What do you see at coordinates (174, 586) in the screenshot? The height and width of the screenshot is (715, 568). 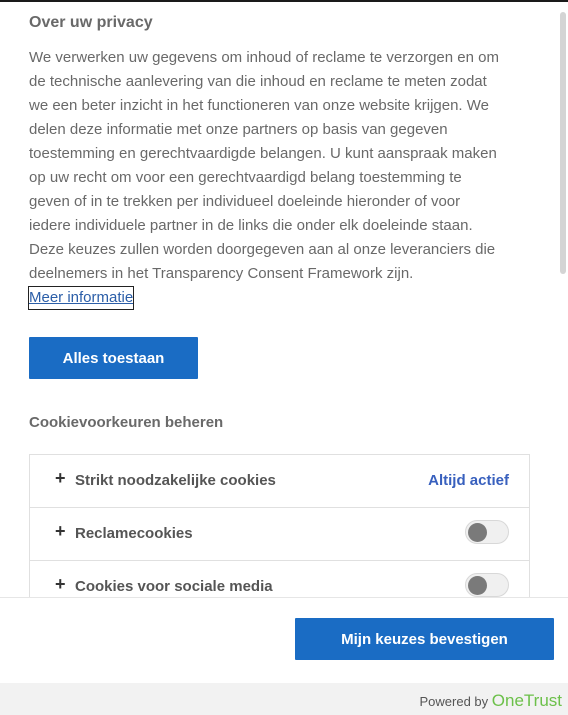 I see `preference-label: Cookies voor sociale media` at bounding box center [174, 586].